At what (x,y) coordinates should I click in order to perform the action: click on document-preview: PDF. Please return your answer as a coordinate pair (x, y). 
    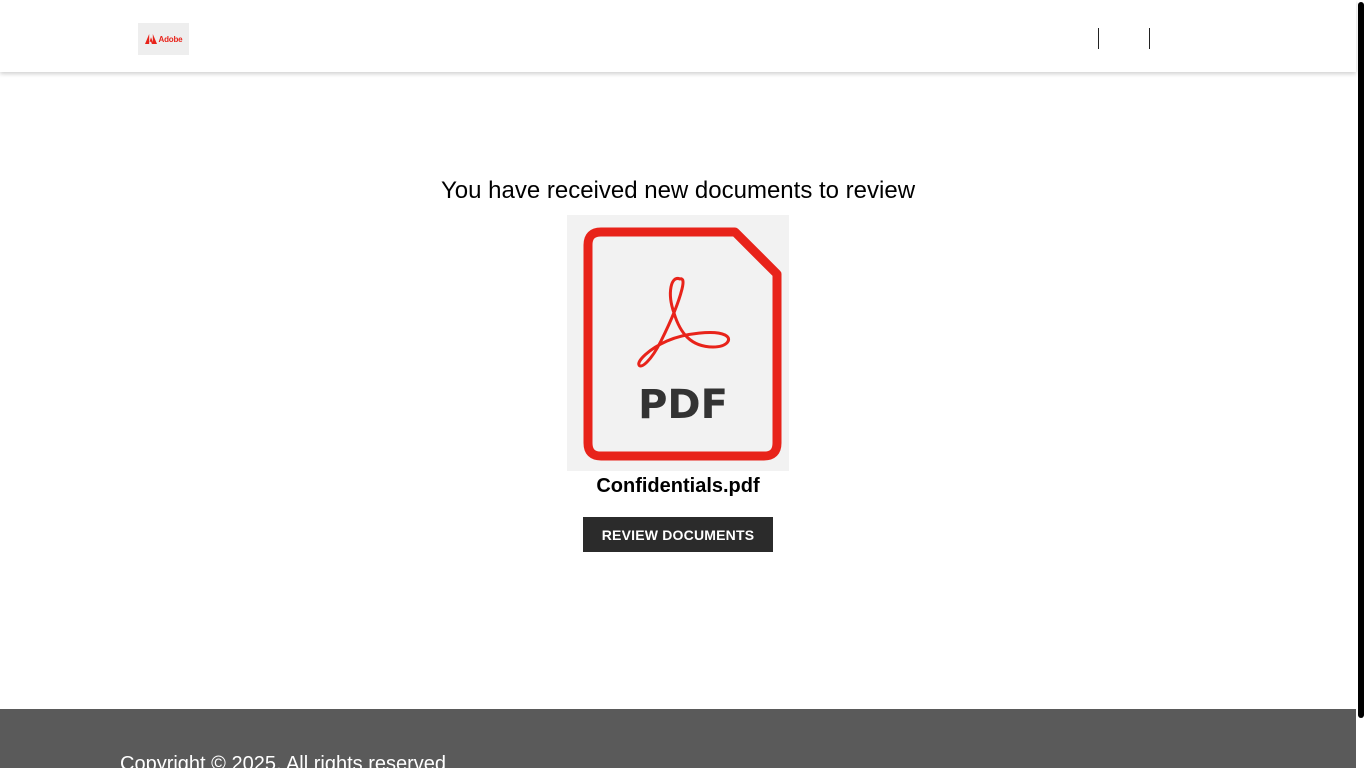
    Looking at the image, I should click on (678, 343).